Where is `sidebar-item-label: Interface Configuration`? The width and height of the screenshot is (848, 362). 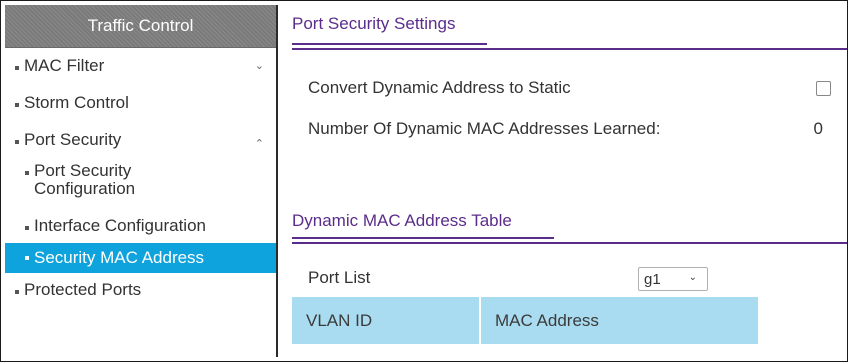 sidebar-item-label: Interface Configuration is located at coordinates (120, 225).